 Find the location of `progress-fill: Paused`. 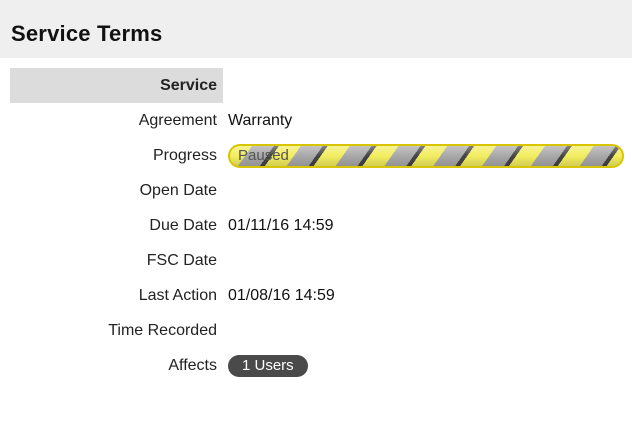

progress-fill: Paused is located at coordinates (426, 156).